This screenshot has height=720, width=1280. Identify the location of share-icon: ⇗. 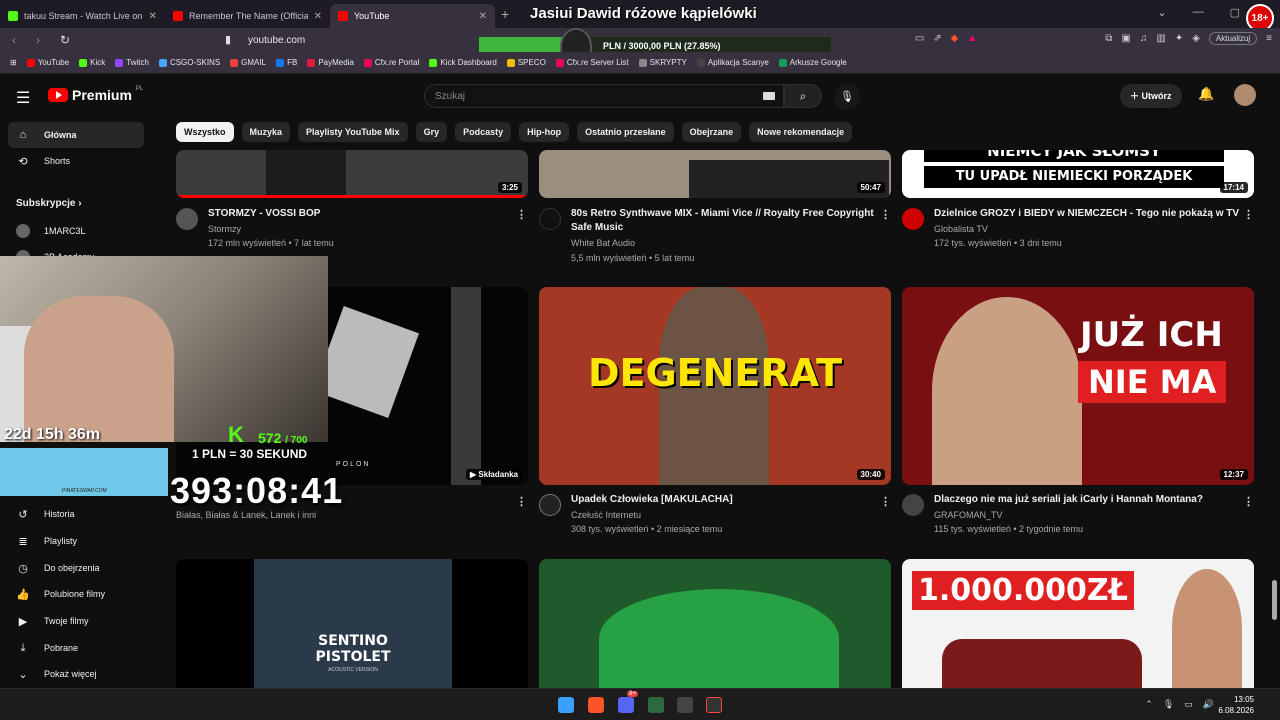
(937, 38).